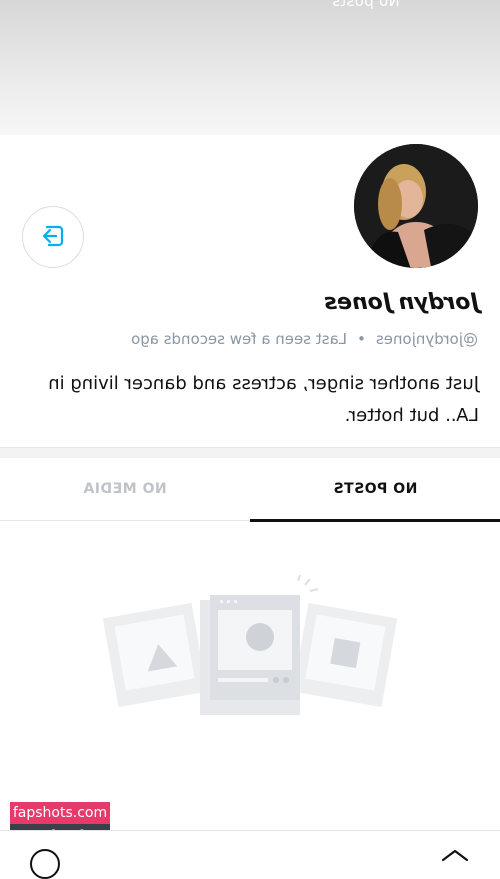 This screenshot has width=500, height=879. I want to click on last-seen: Last seen a few seconds ago, so click(239, 339).